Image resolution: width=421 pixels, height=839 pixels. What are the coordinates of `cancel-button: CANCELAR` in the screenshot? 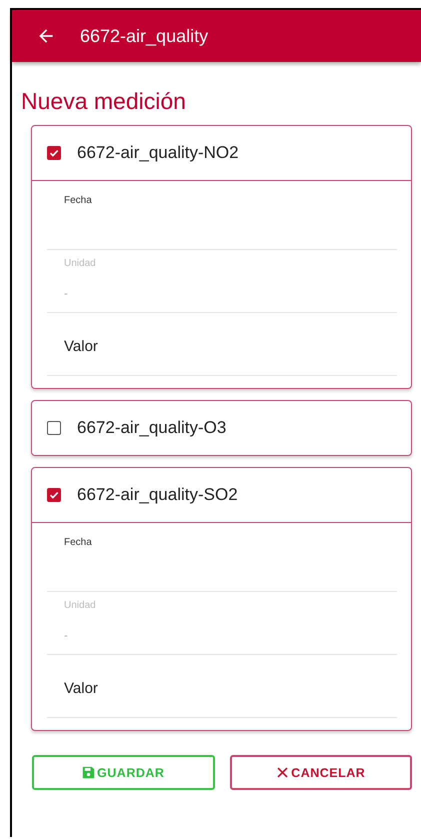 It's located at (321, 772).